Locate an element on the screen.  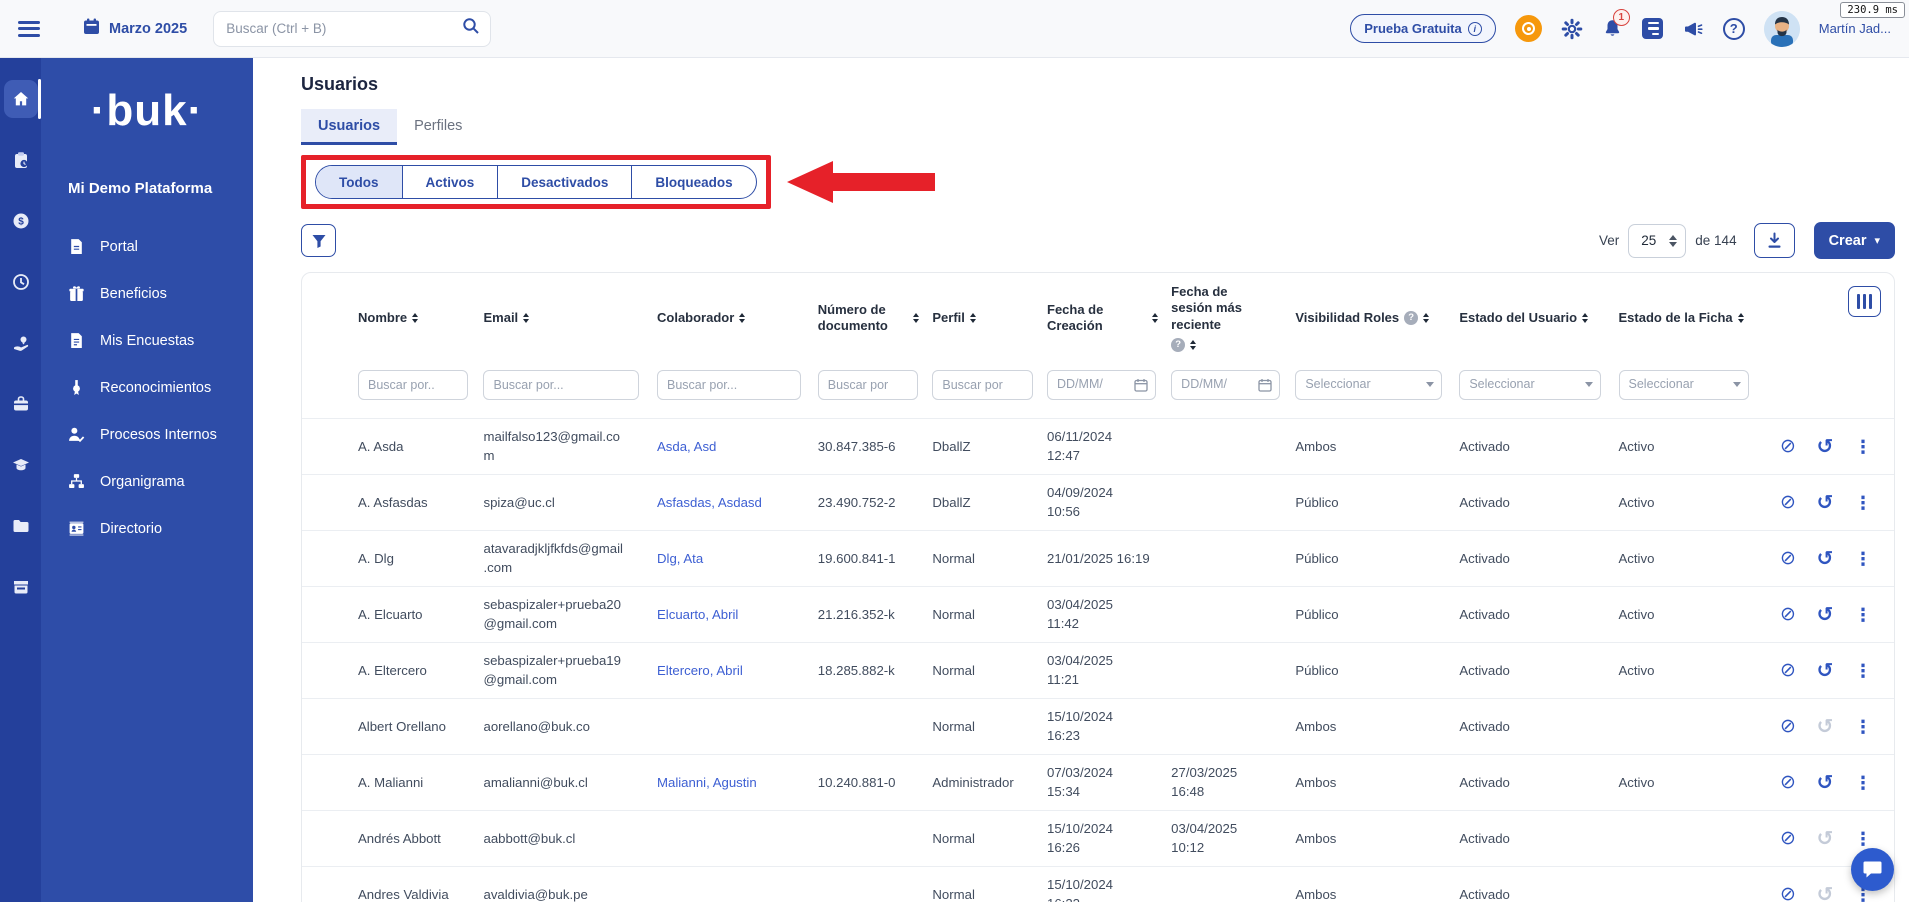
rail-education-icon is located at coordinates (20, 465).